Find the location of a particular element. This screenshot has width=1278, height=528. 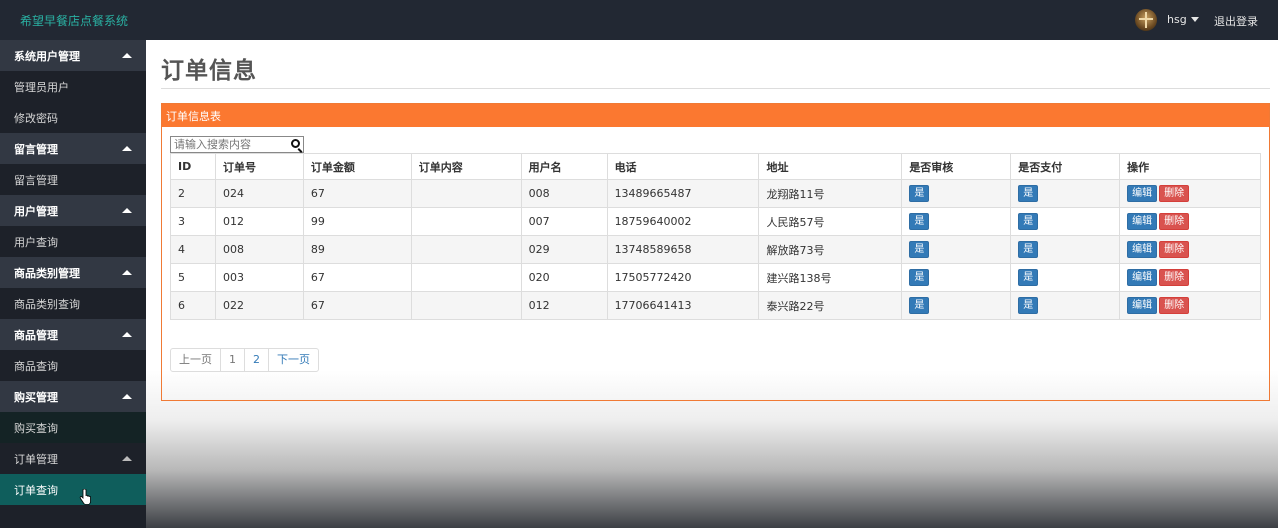

cell-address: 建兴路138号 is located at coordinates (830, 277).